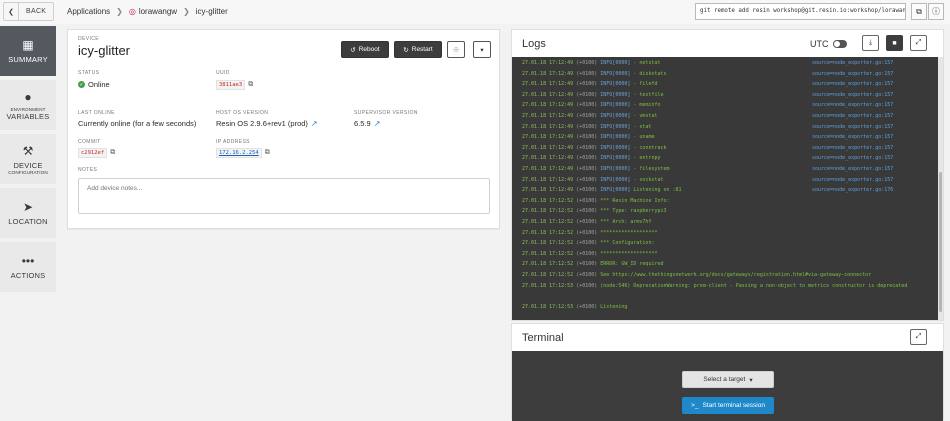  I want to click on location-arrow-icon: ➤, so click(28, 207).